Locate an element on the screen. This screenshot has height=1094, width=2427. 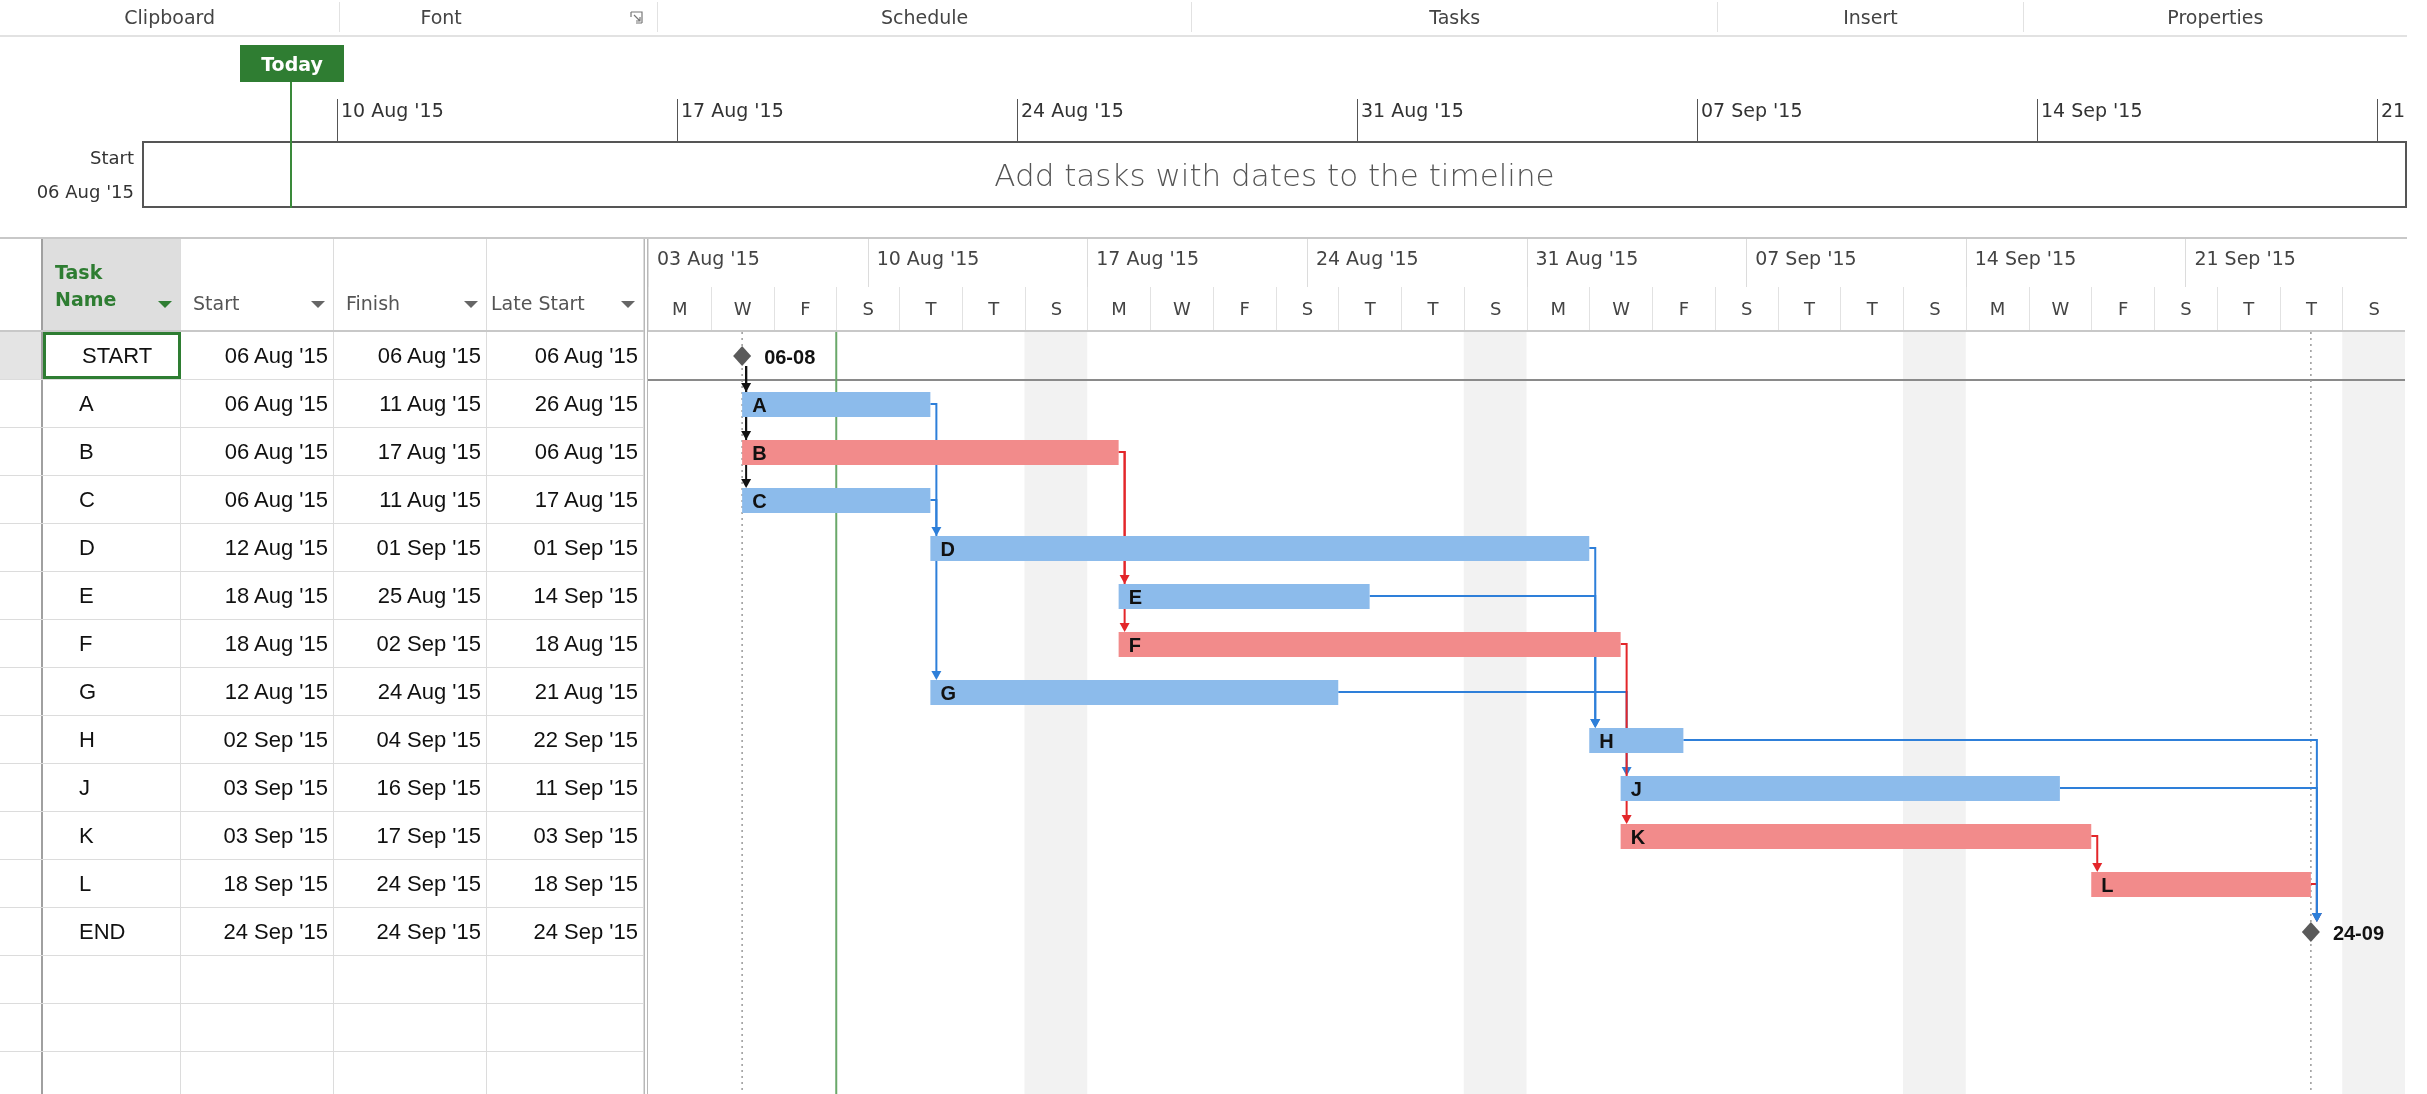
table-cell: 16 Sep '15 is located at coordinates (410, 787).